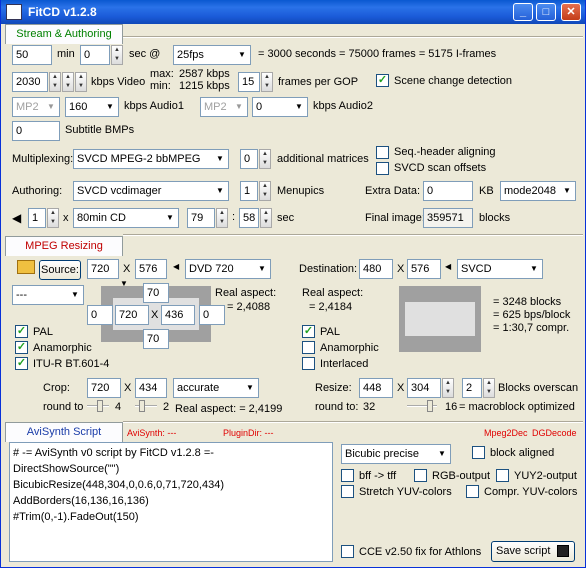 This screenshot has width=586, height=568. I want to click on bff-checkbox, so click(347, 475).